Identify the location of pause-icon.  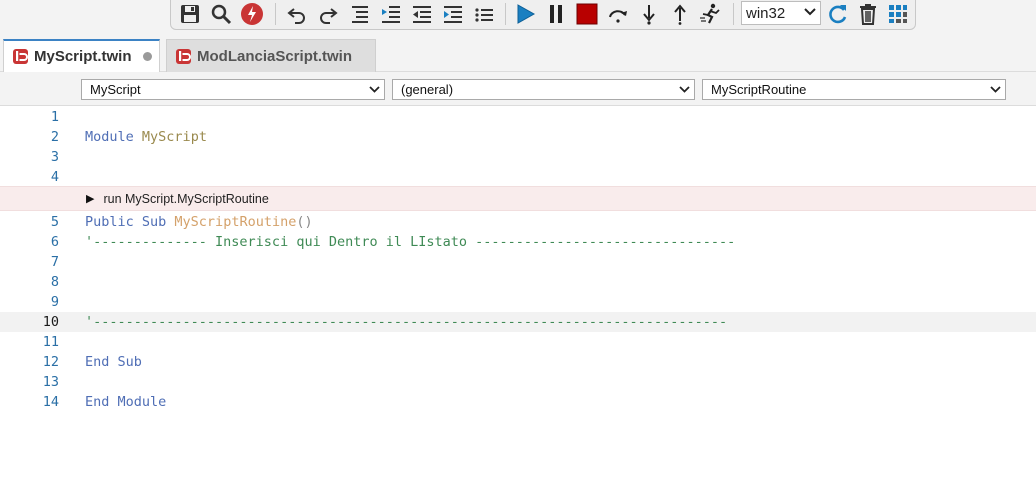
(556, 14).